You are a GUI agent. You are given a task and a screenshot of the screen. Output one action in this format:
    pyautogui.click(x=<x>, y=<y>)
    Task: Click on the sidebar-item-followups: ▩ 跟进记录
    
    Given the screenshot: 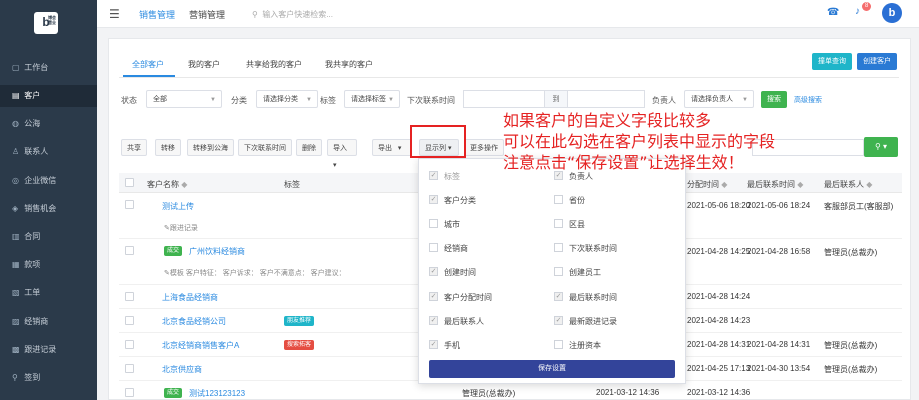 What is the action you would take?
    pyautogui.click(x=48, y=350)
    